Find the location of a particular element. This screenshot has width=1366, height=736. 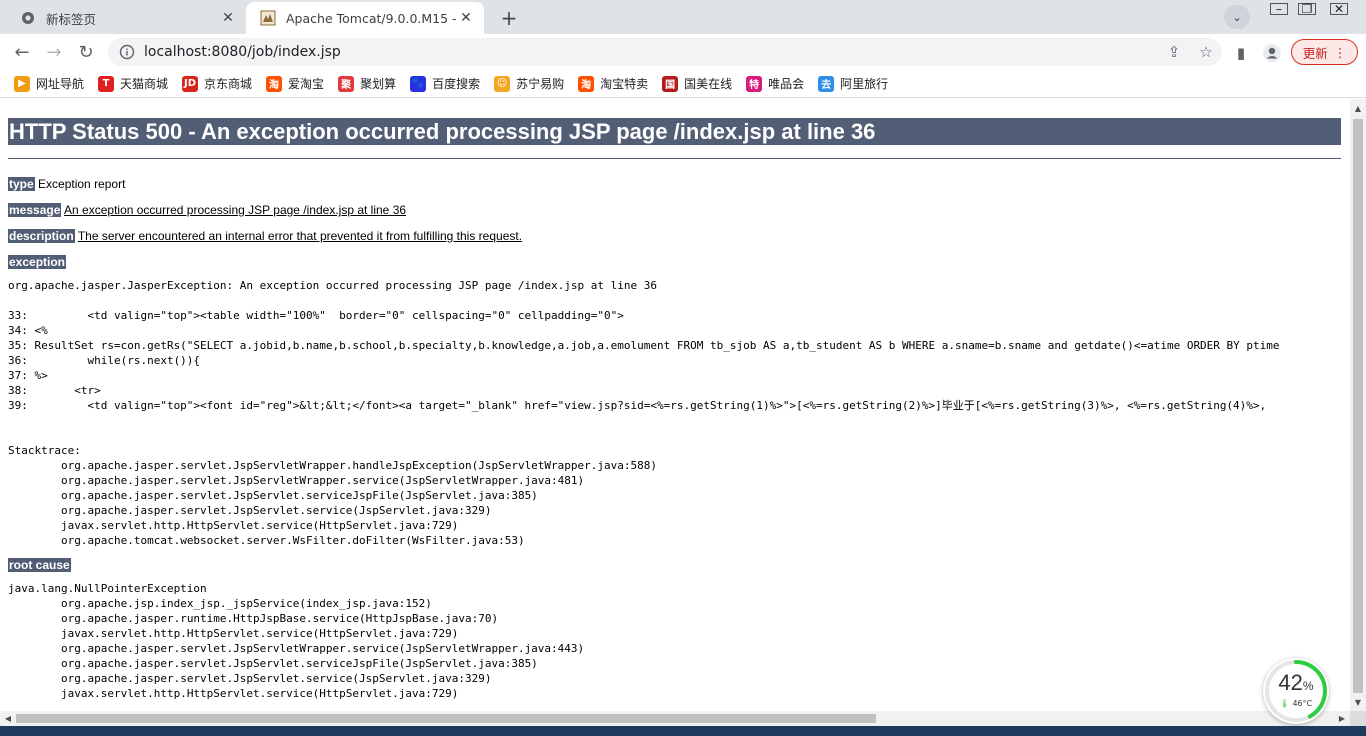

reload-button: ↻ is located at coordinates (86, 52).